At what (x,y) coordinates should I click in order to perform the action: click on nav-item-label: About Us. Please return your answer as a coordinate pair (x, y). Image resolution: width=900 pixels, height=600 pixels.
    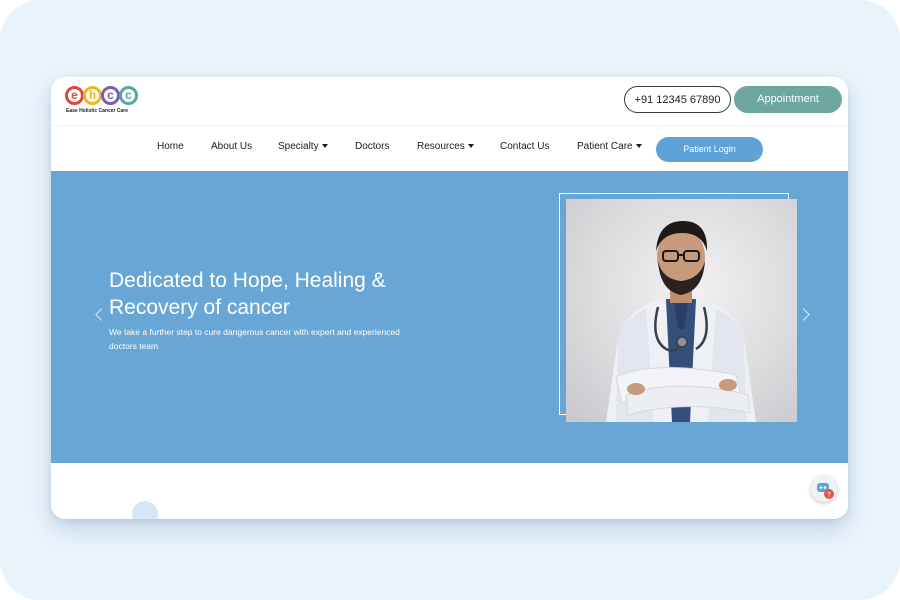
    Looking at the image, I should click on (232, 146).